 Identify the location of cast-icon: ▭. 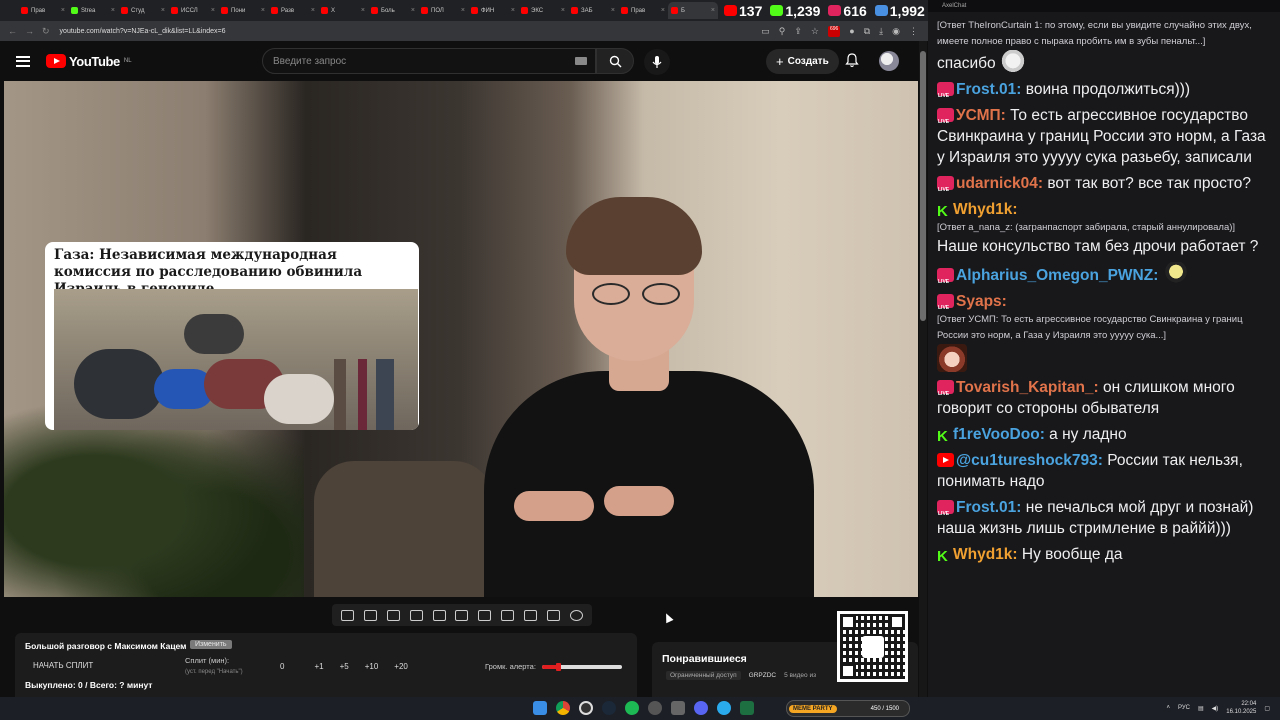
(765, 31).